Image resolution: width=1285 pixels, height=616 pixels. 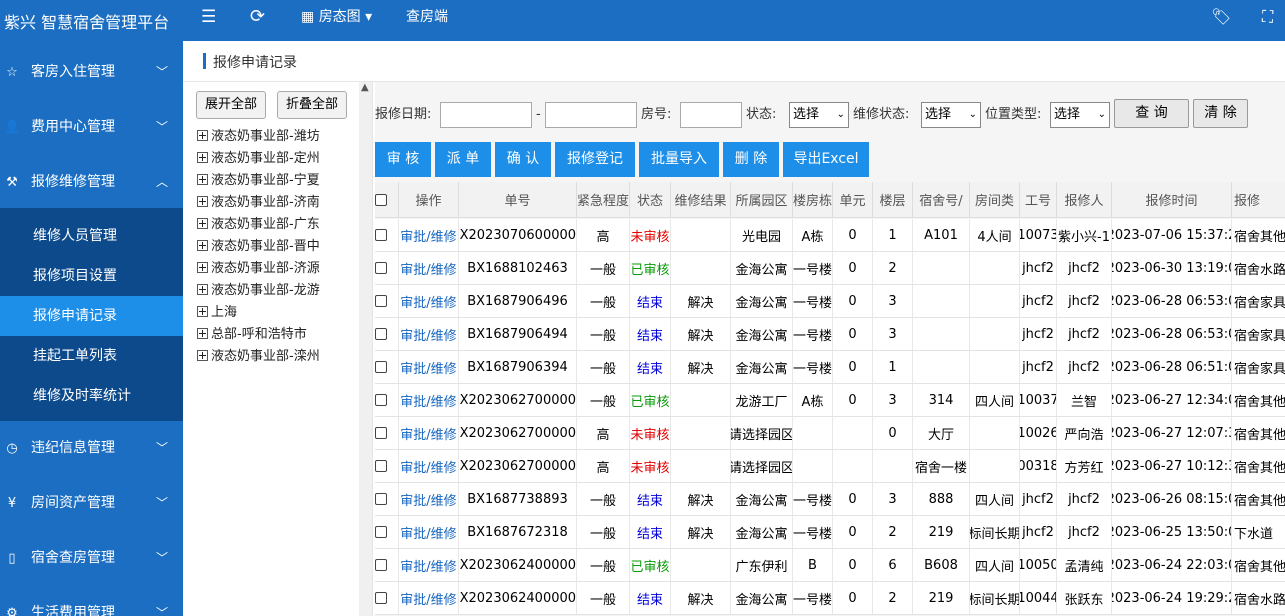 I want to click on tree-node: 液态奶事业部-龙游, so click(x=258, y=291).